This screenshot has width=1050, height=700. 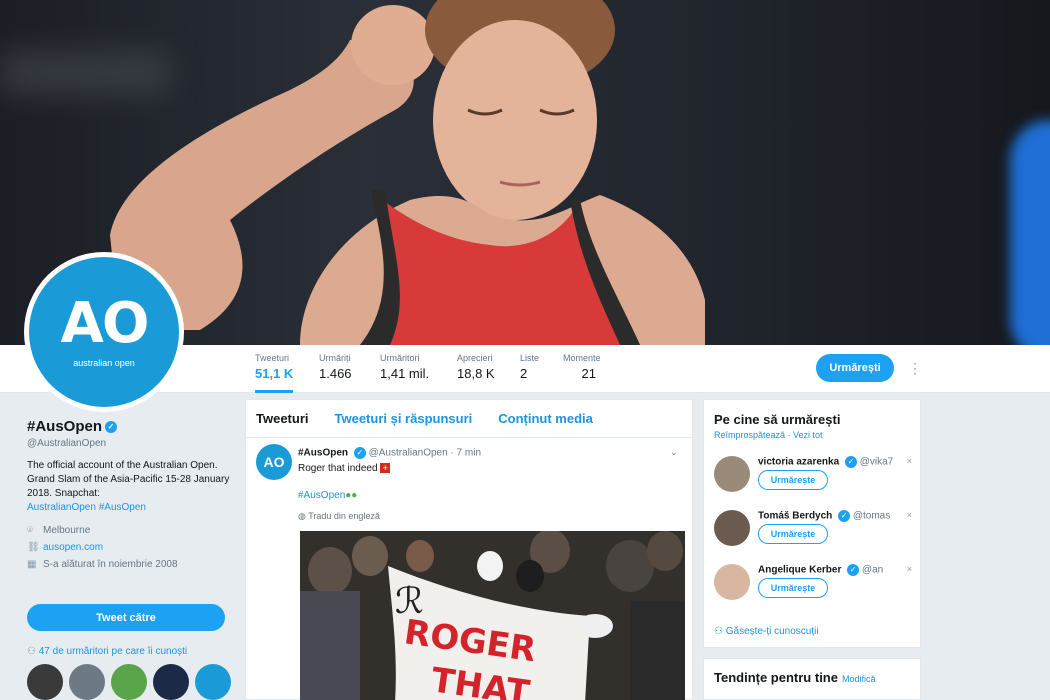 I want to click on stat-tweets: Tweeturi 51,1 K, so click(x=274, y=373).